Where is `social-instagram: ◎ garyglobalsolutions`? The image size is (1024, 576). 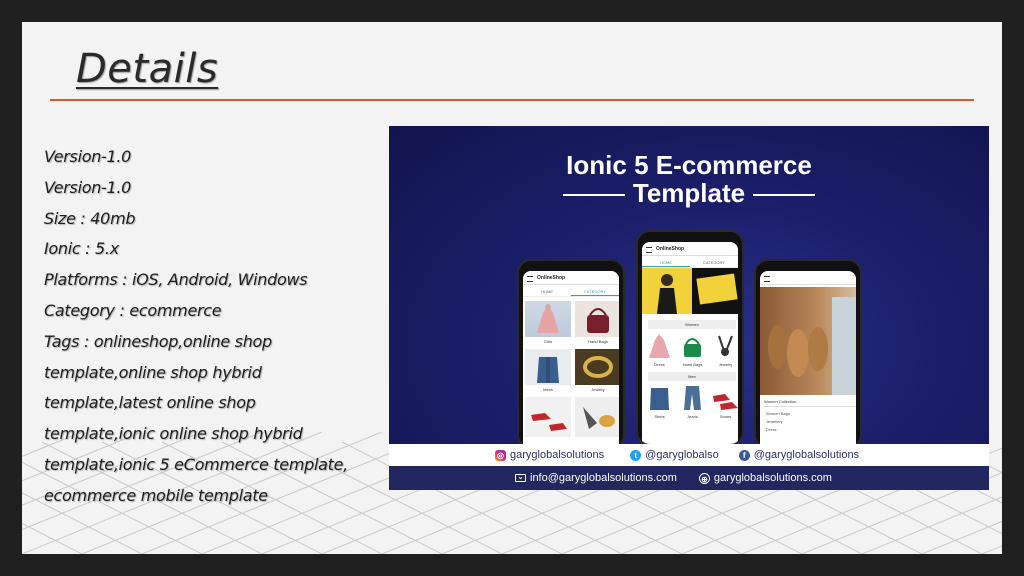 social-instagram: ◎ garyglobalsolutions is located at coordinates (549, 455).